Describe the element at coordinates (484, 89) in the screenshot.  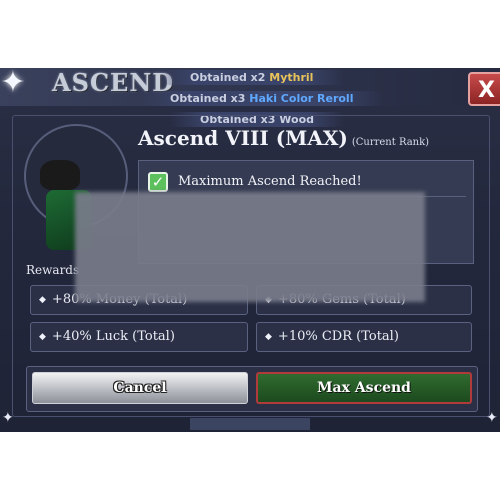
I see `close-button: X` at that location.